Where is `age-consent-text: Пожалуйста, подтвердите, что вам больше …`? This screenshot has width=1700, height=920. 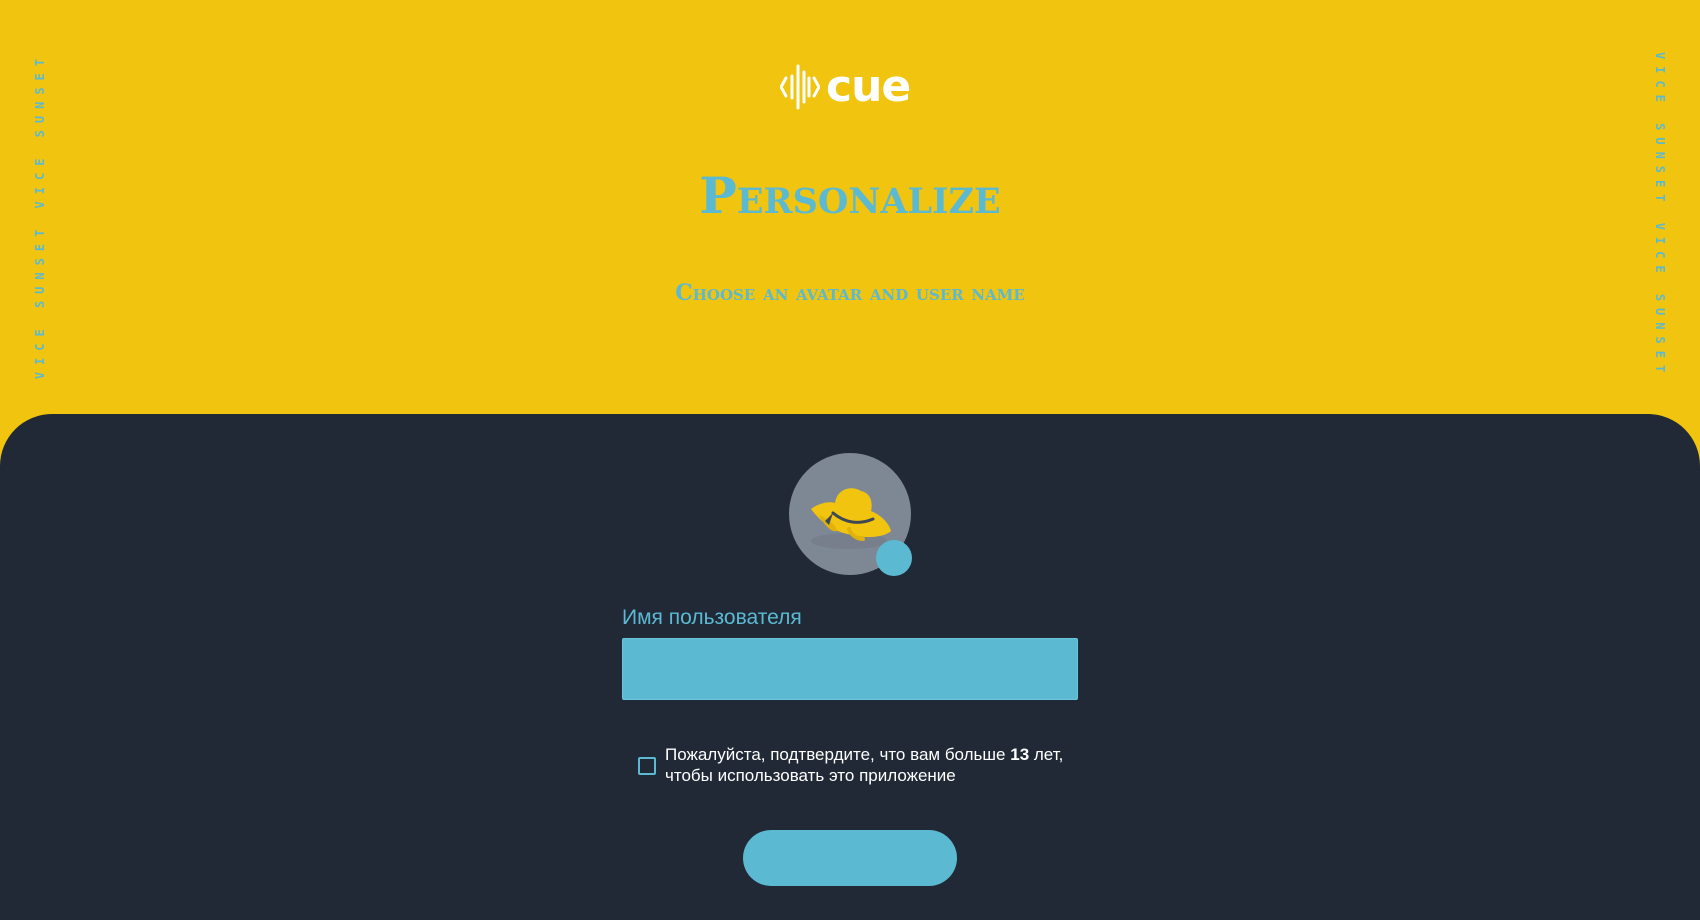
age-consent-text: Пожалуйста, подтвердите, что вам больше … is located at coordinates (875, 765).